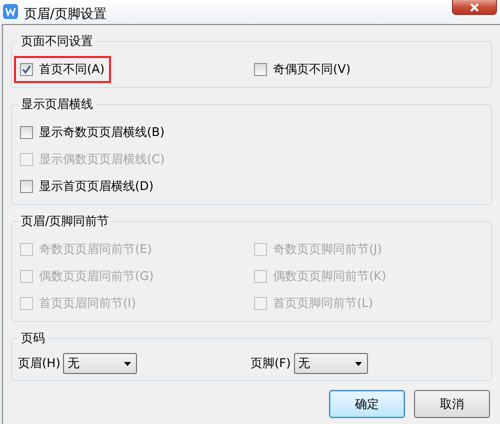  I want to click on dialog-button: 确定, so click(367, 404).